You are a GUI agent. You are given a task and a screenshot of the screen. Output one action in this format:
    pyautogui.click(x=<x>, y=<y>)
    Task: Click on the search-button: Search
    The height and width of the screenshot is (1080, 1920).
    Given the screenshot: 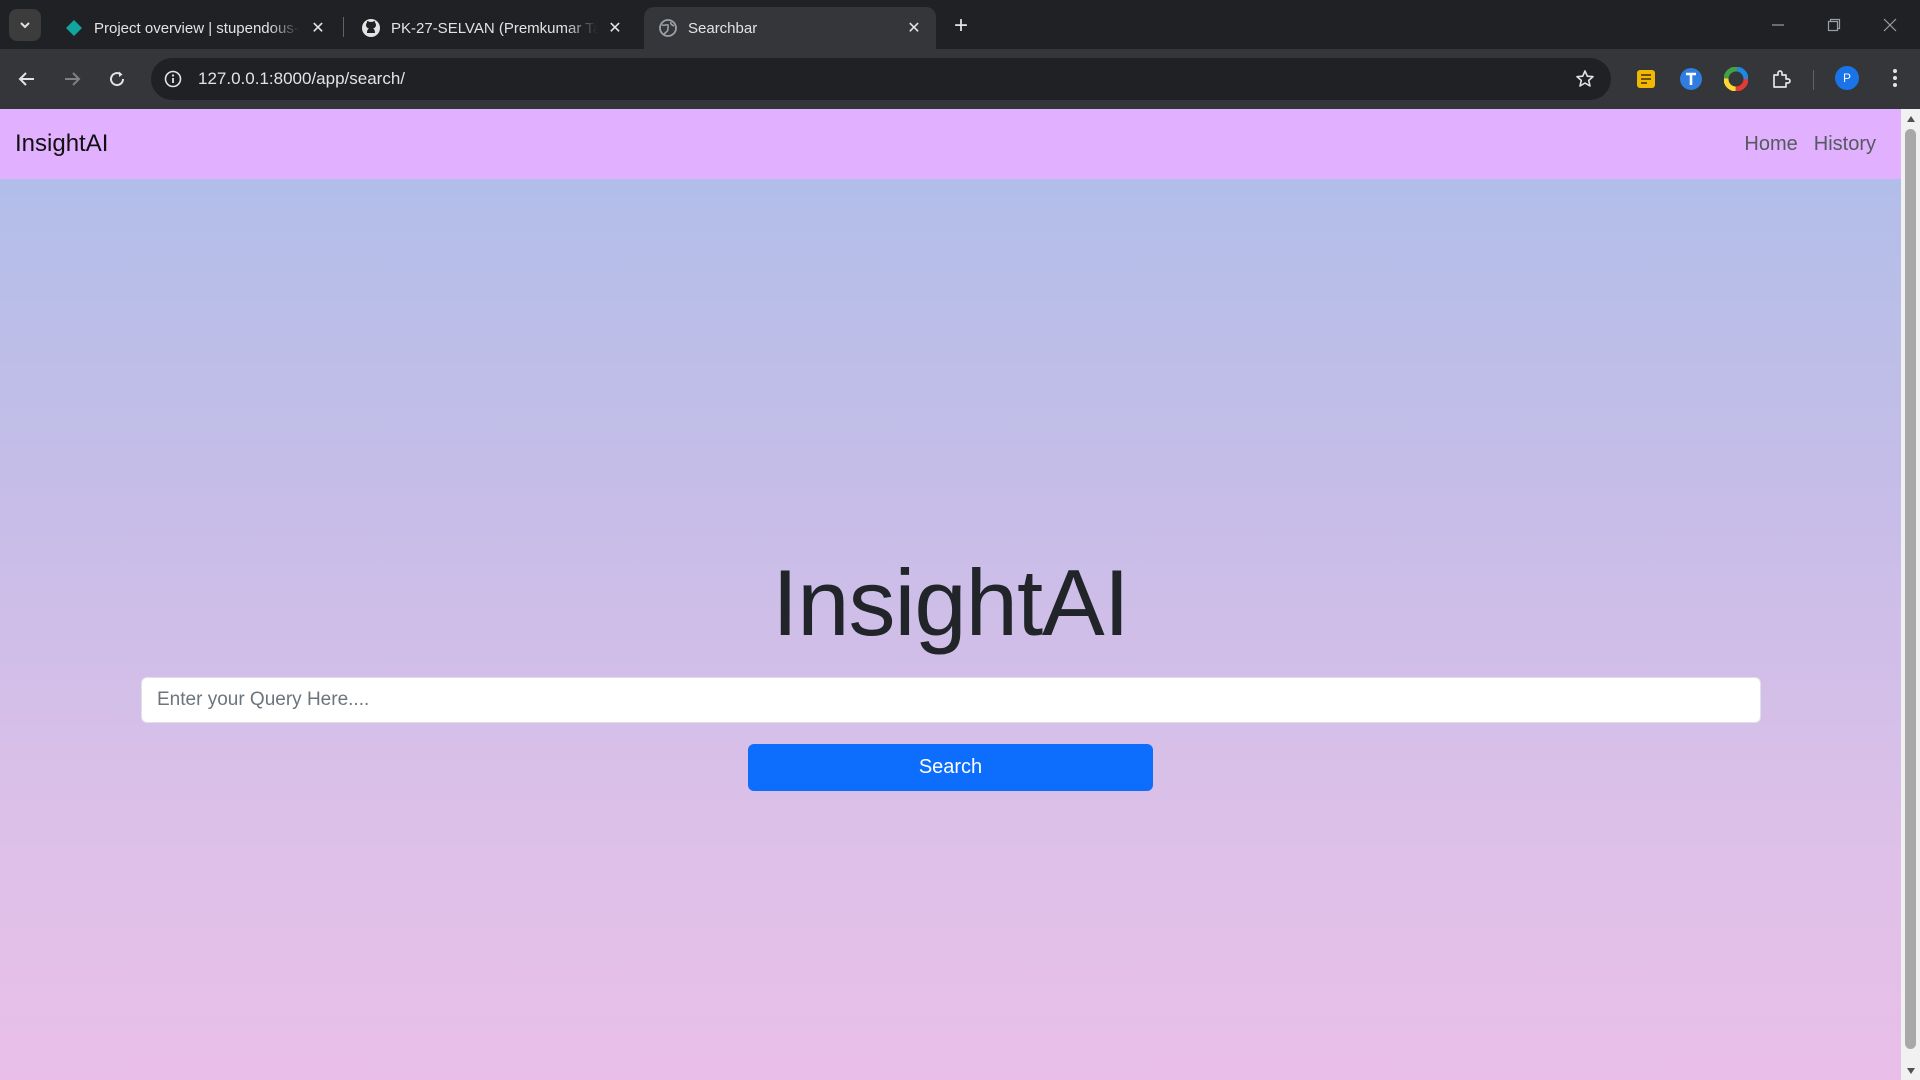 What is the action you would take?
    pyautogui.click(x=950, y=767)
    